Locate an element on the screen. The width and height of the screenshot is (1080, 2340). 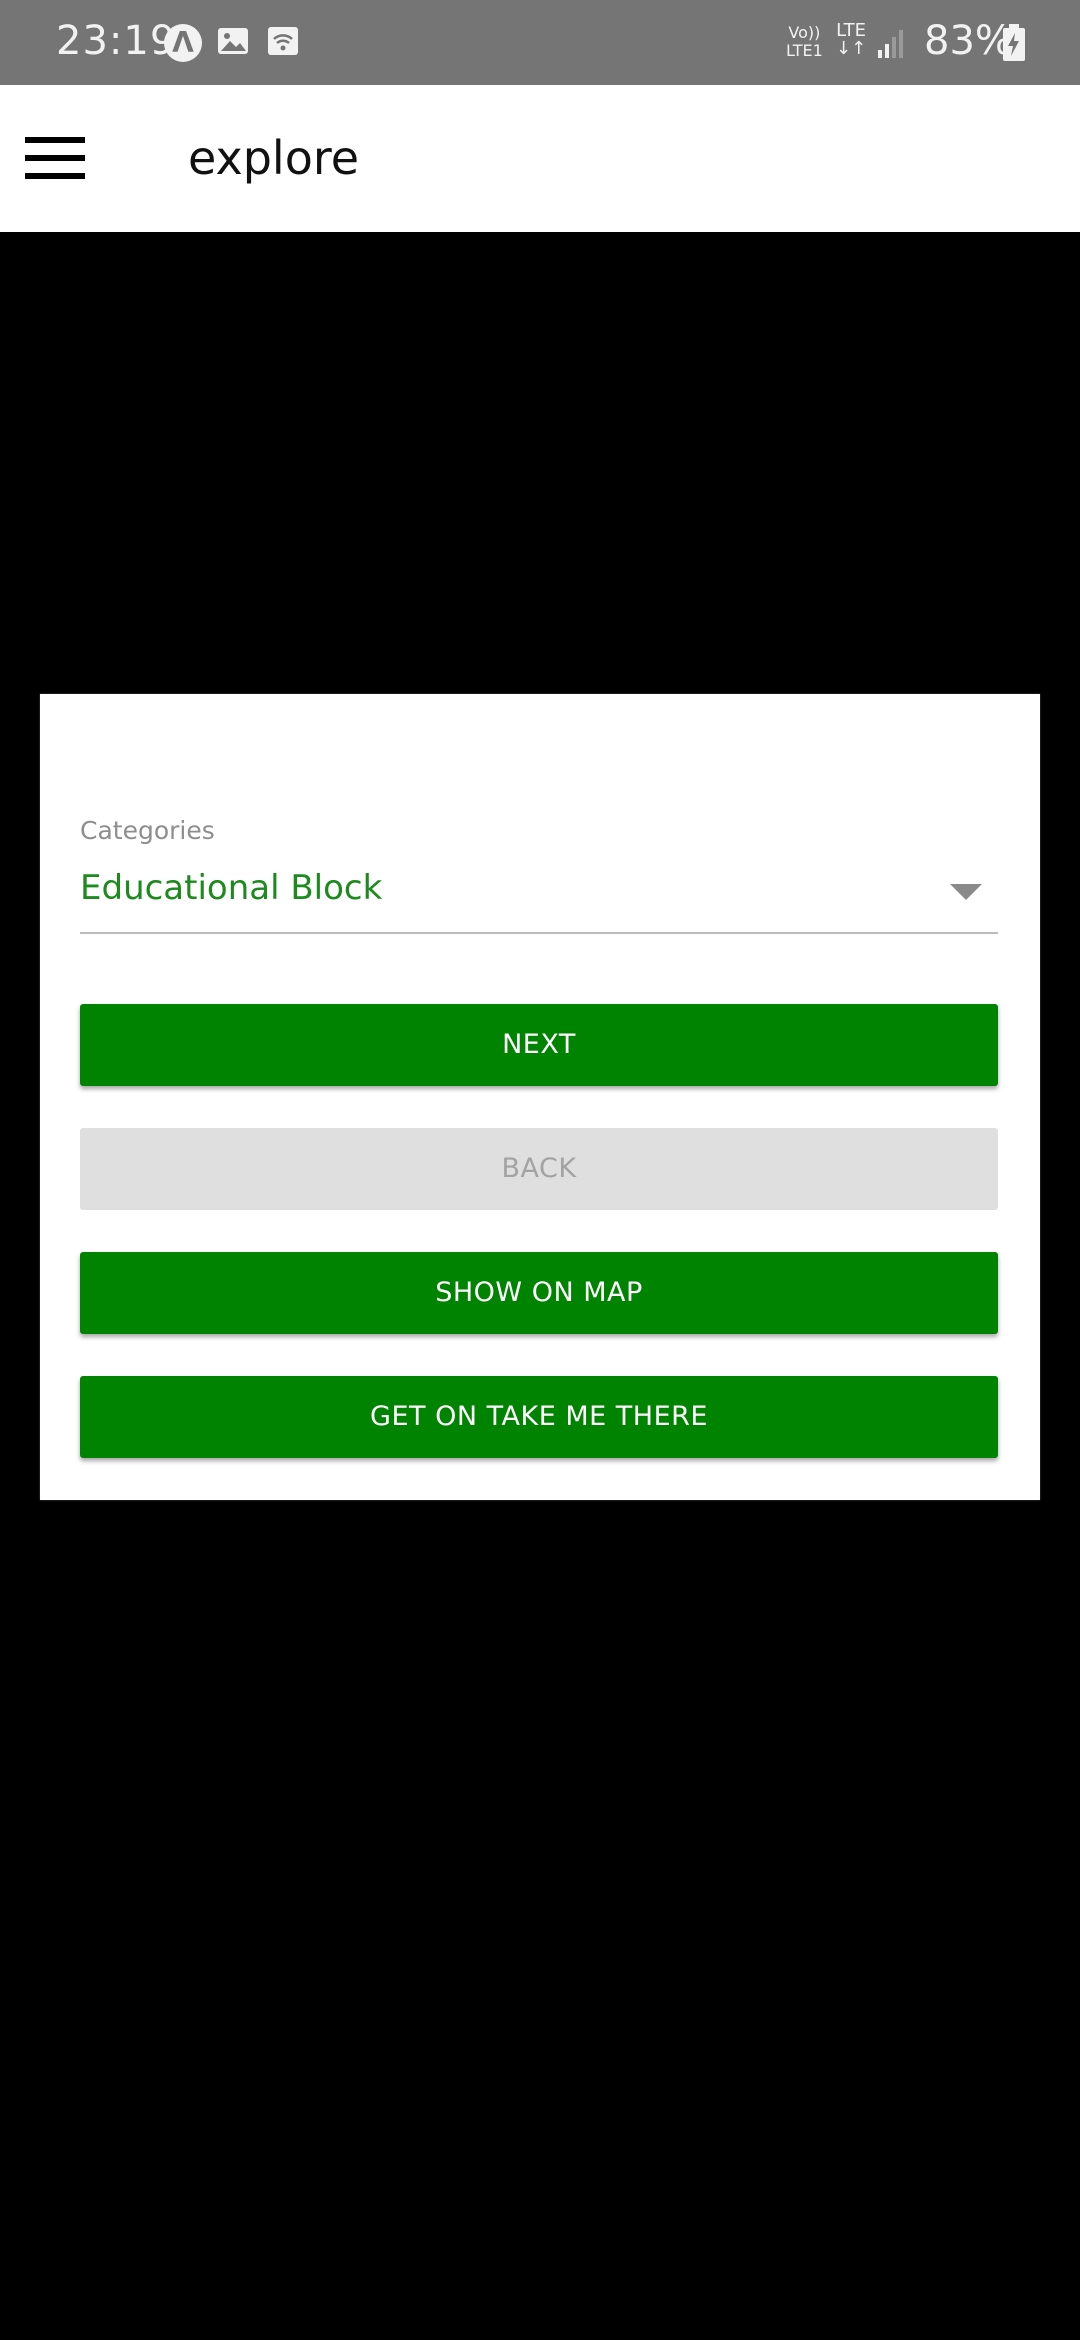
back-button: BACK is located at coordinates (539, 1169).